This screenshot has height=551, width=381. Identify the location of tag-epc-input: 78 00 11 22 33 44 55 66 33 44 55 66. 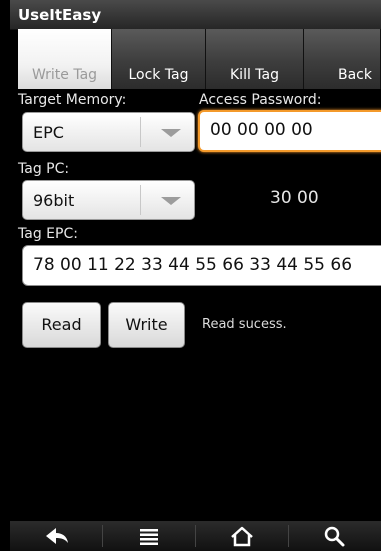
(201, 265).